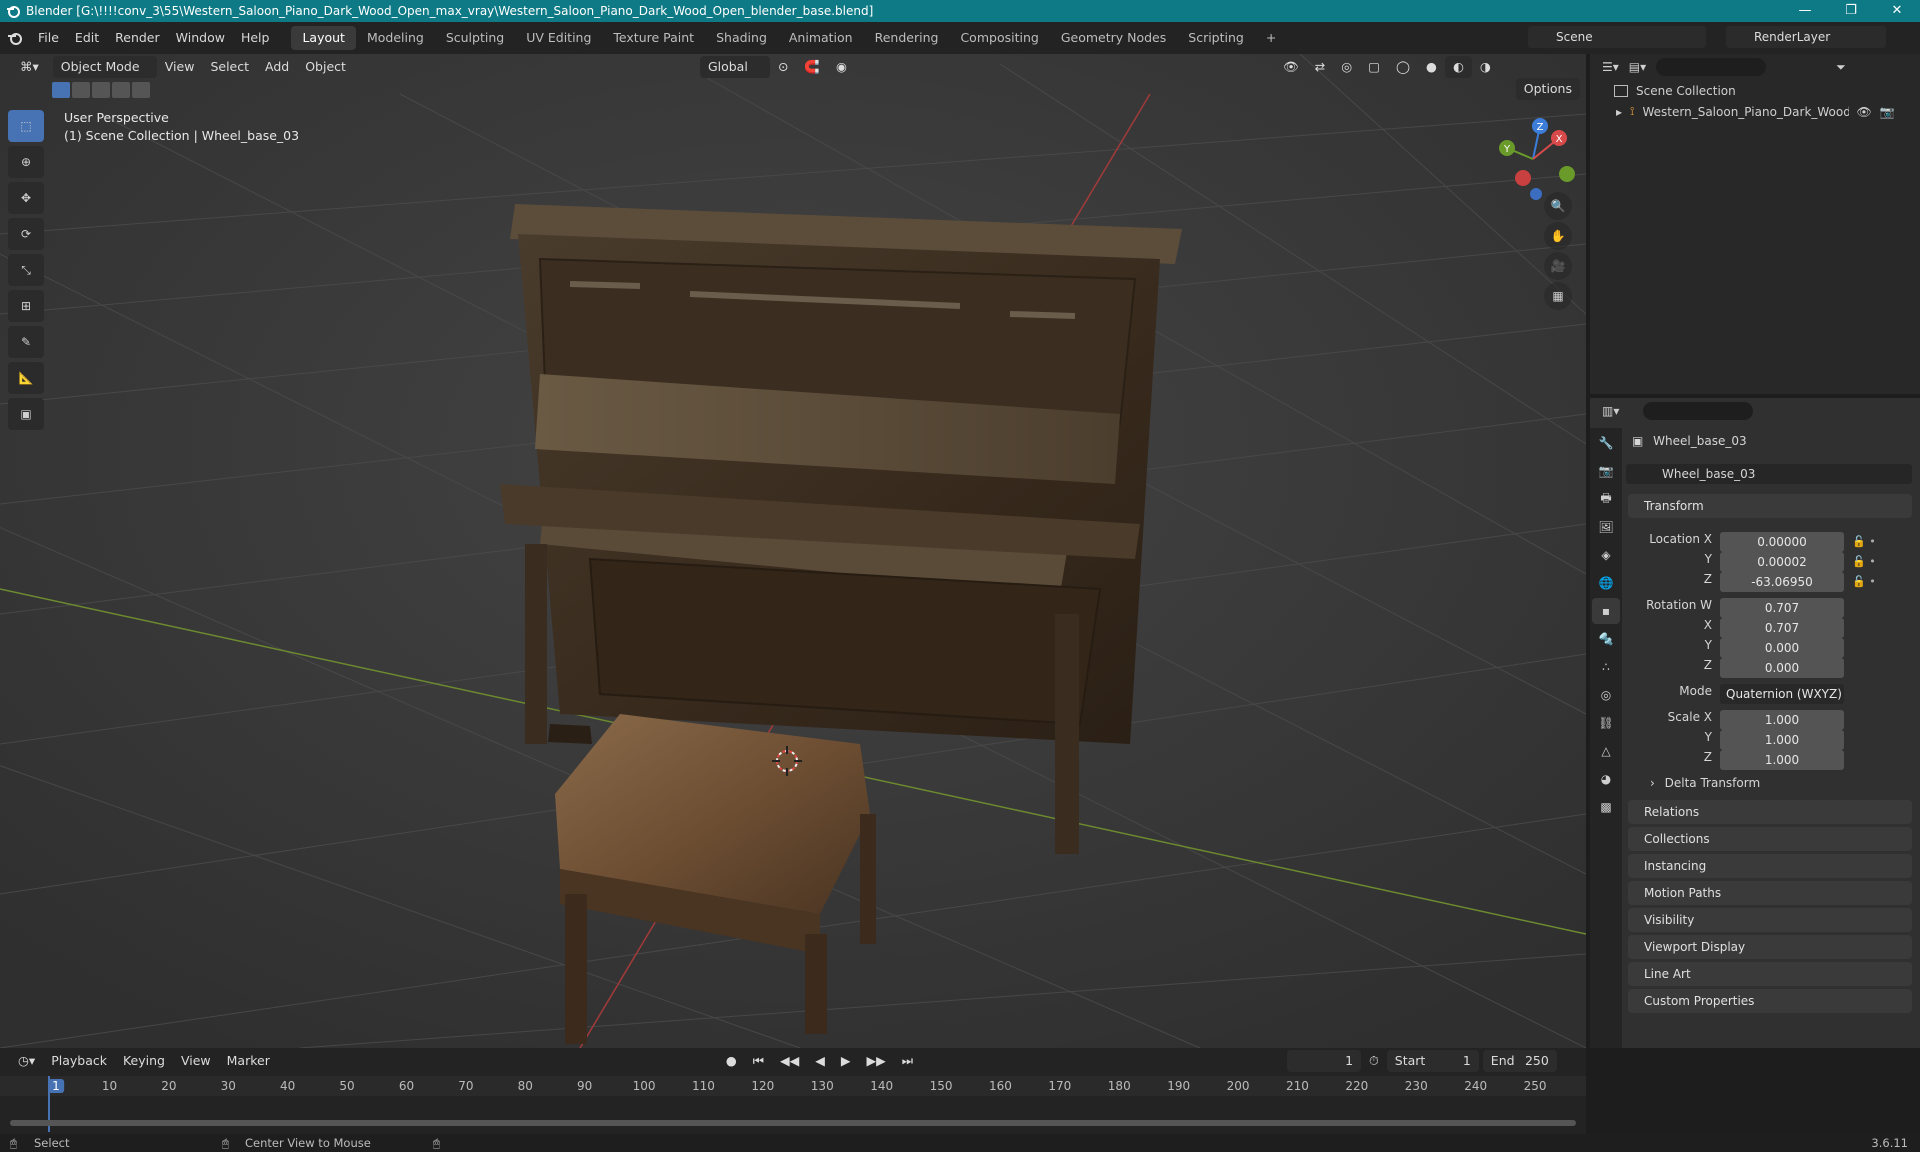 The image size is (1920, 1152). What do you see at coordinates (15, 38) in the screenshot?
I see `blender-menu-icon` at bounding box center [15, 38].